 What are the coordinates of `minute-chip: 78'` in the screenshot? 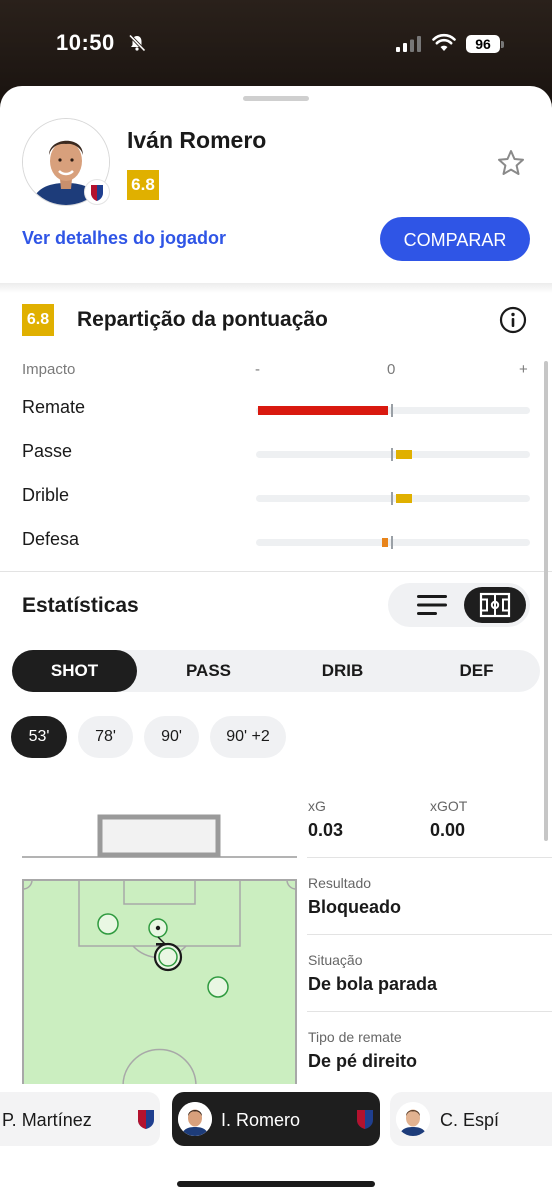 It's located at (105, 737).